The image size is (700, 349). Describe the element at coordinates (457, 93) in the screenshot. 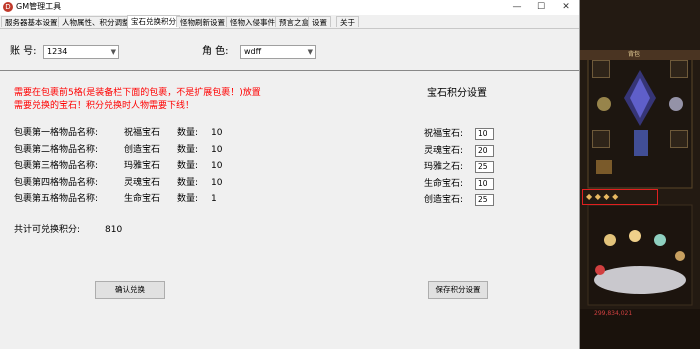

I see `settings-title: 宝石积分设置` at that location.